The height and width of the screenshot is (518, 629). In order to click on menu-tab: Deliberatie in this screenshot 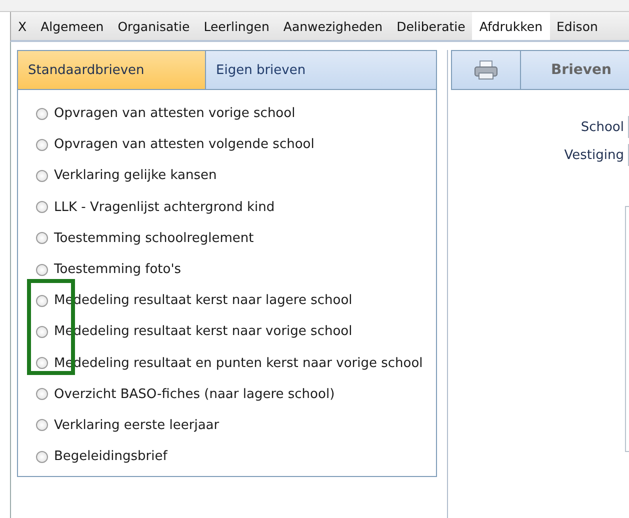, I will do `click(431, 26)`.